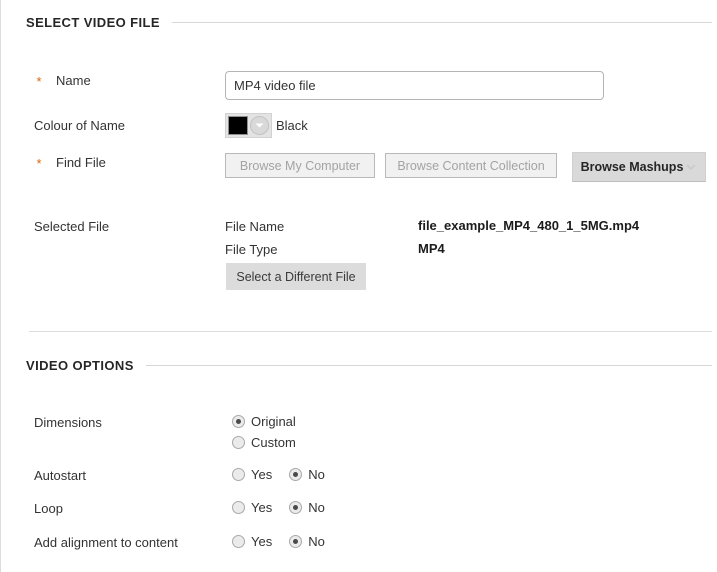 The width and height of the screenshot is (717, 572). What do you see at coordinates (80, 365) in the screenshot?
I see `section-title-video-options: VIDEO OPTIONS` at bounding box center [80, 365].